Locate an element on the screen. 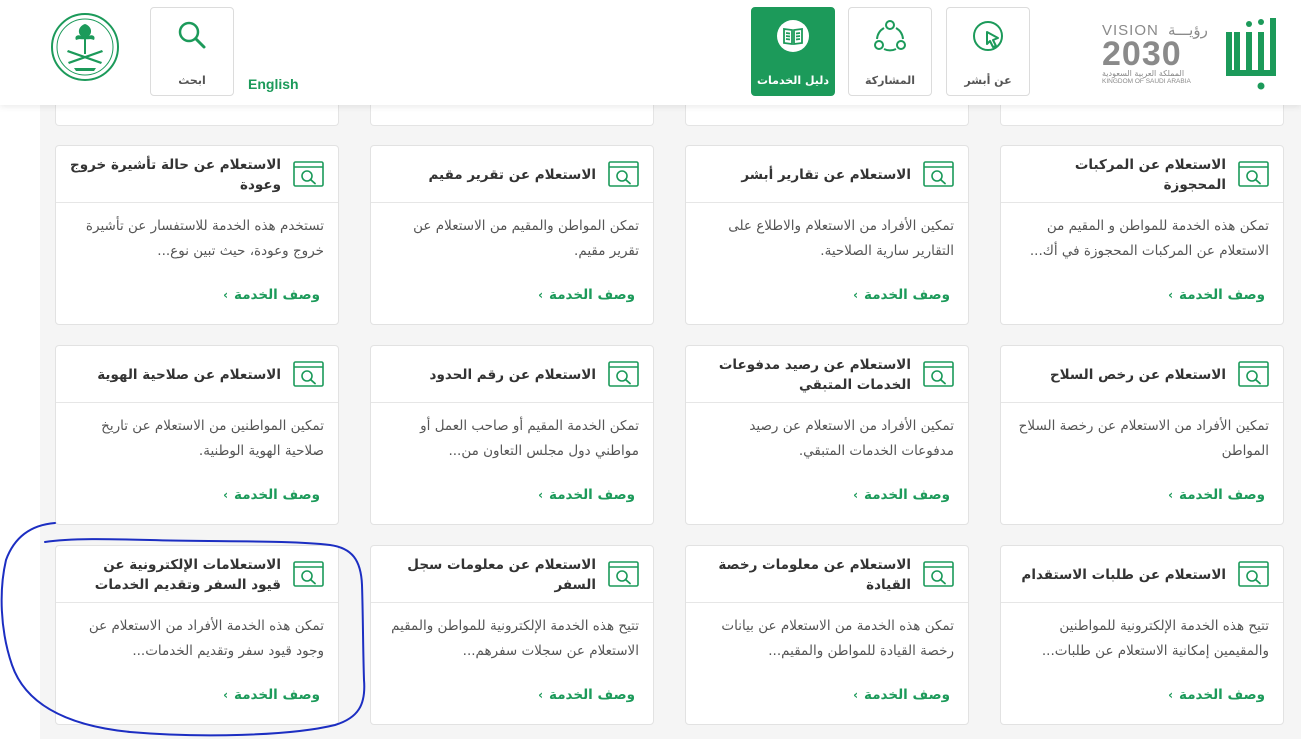 The height and width of the screenshot is (739, 1301). service-card-header: الاستعلام عن معلومات سجل السفر is located at coordinates (512, 574).